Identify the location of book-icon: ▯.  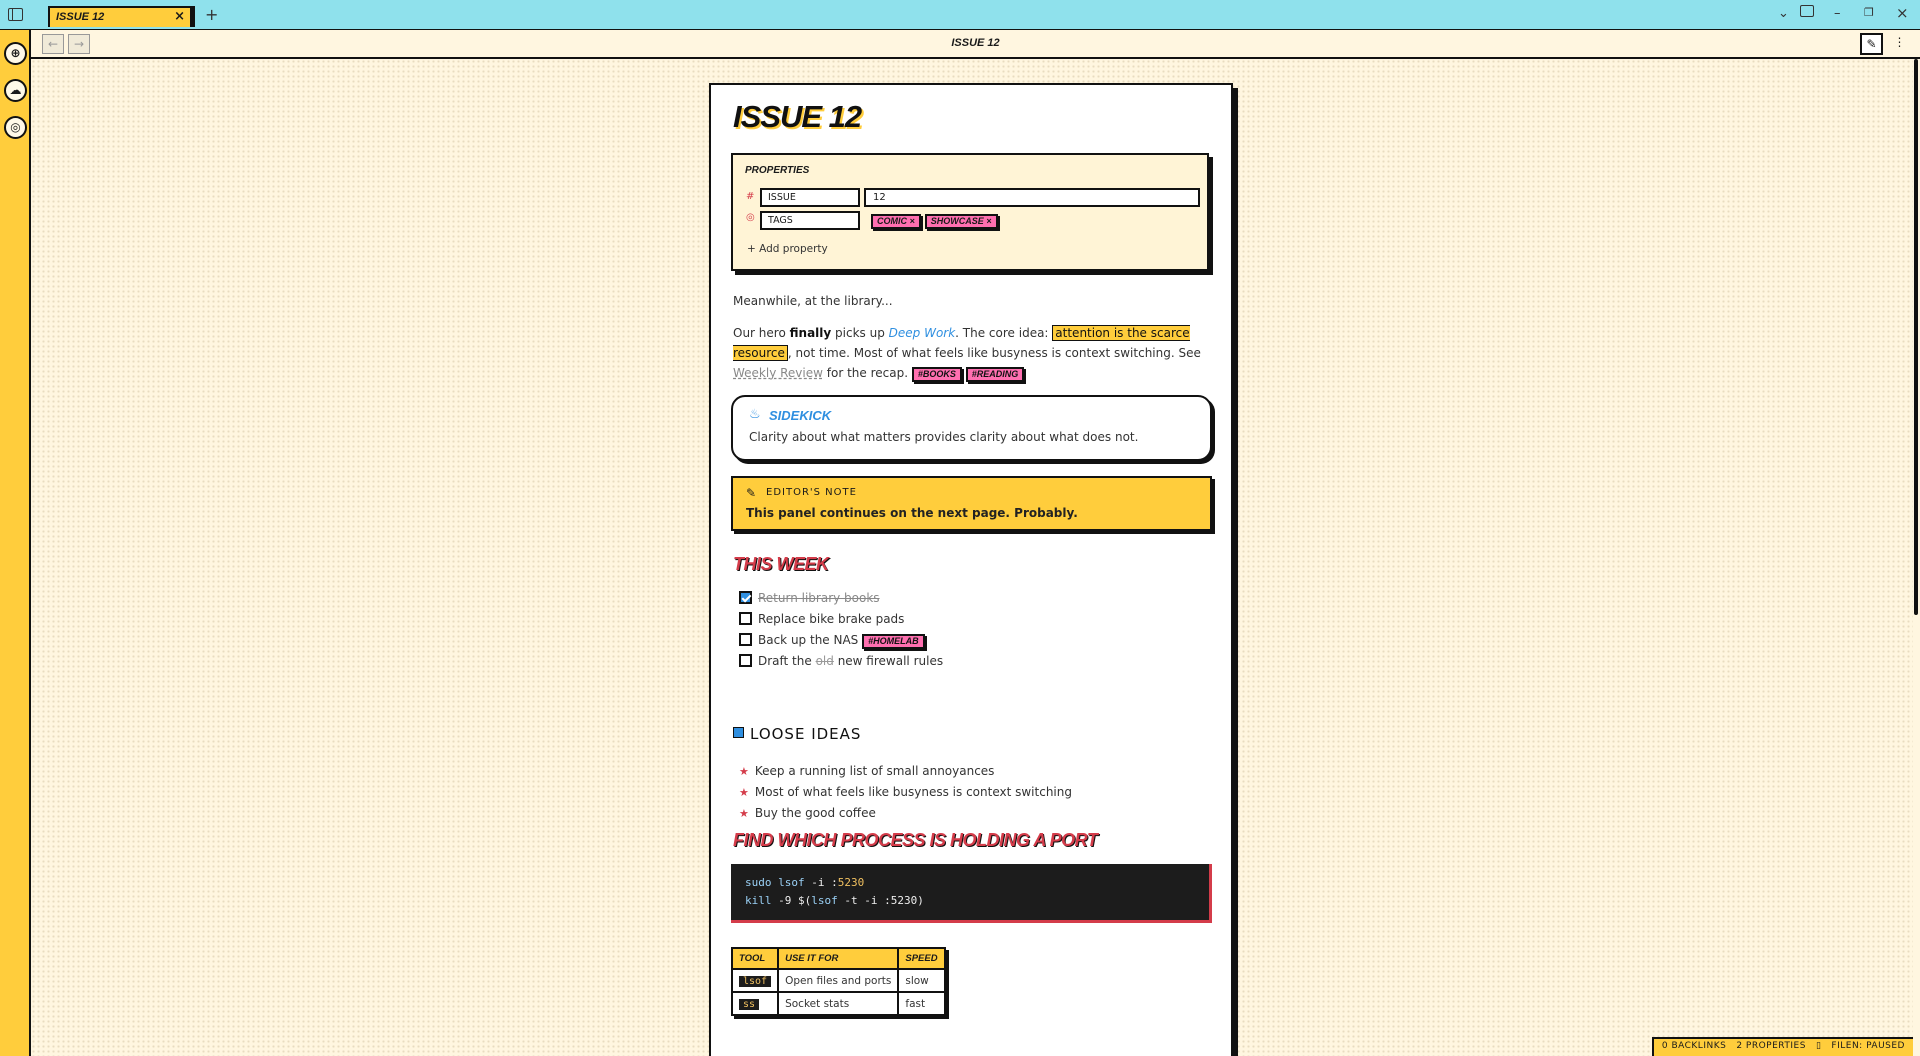
(1818, 1047).